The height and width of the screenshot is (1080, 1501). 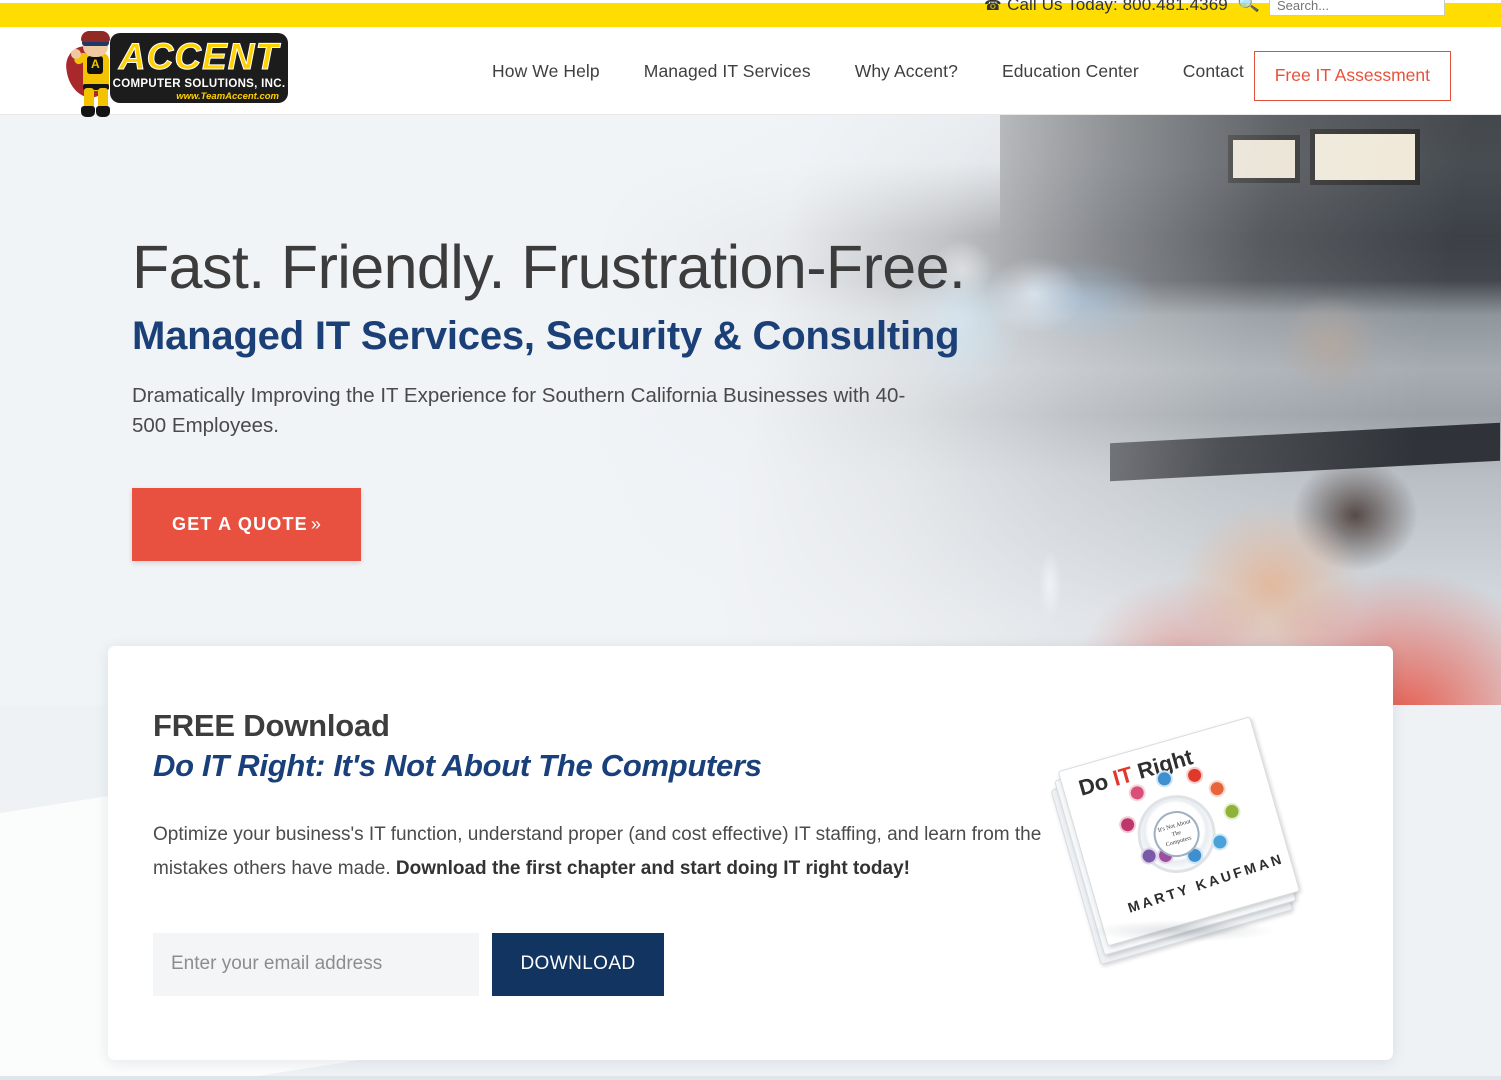 I want to click on search-input, so click(x=1357, y=8).